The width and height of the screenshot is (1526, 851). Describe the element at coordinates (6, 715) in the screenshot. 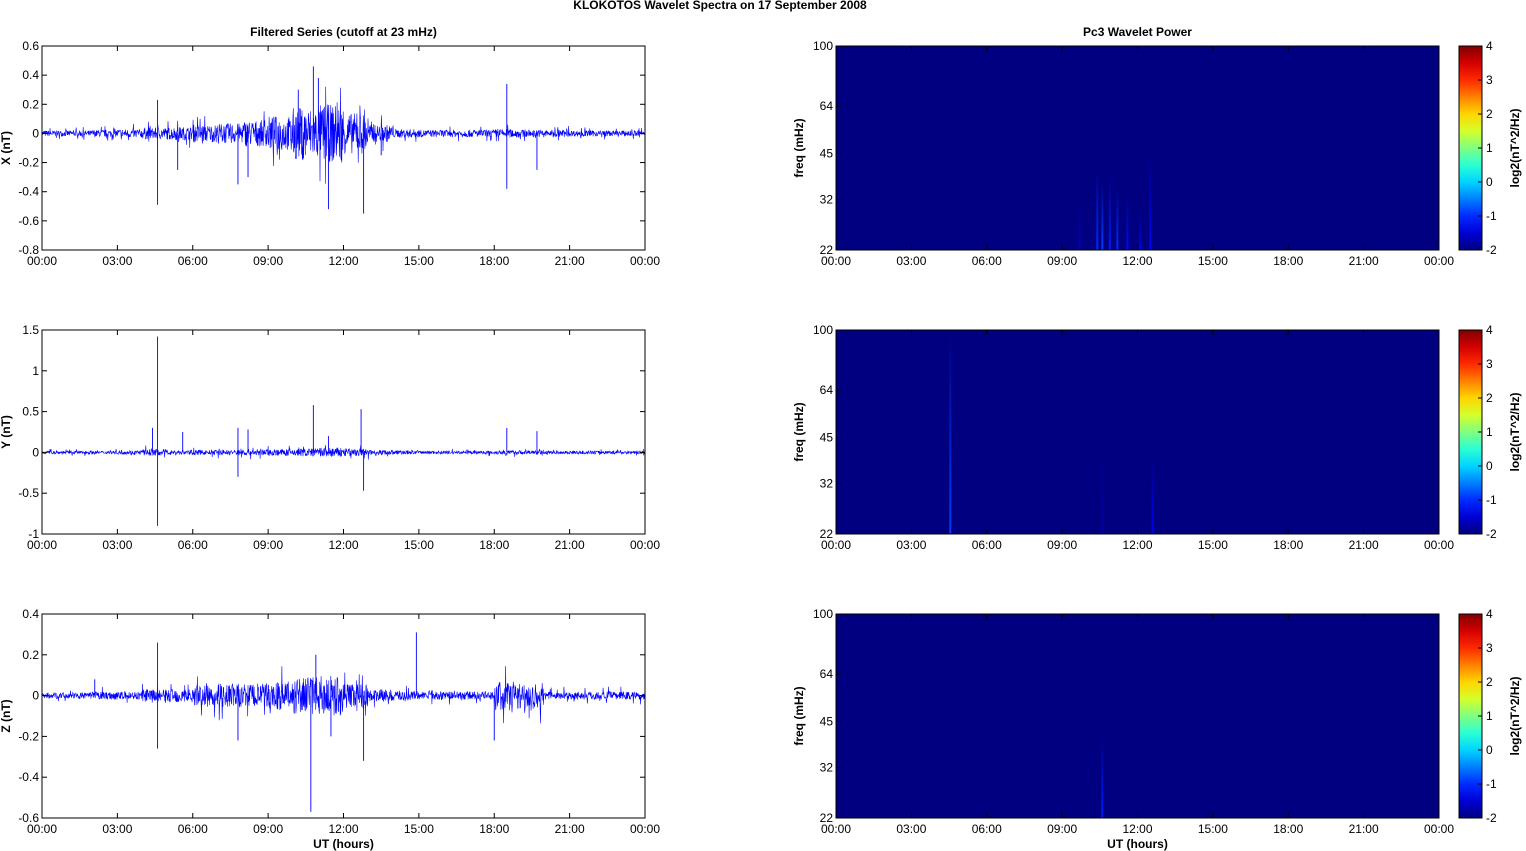

I see `y-axis-label: Z (nT)` at that location.